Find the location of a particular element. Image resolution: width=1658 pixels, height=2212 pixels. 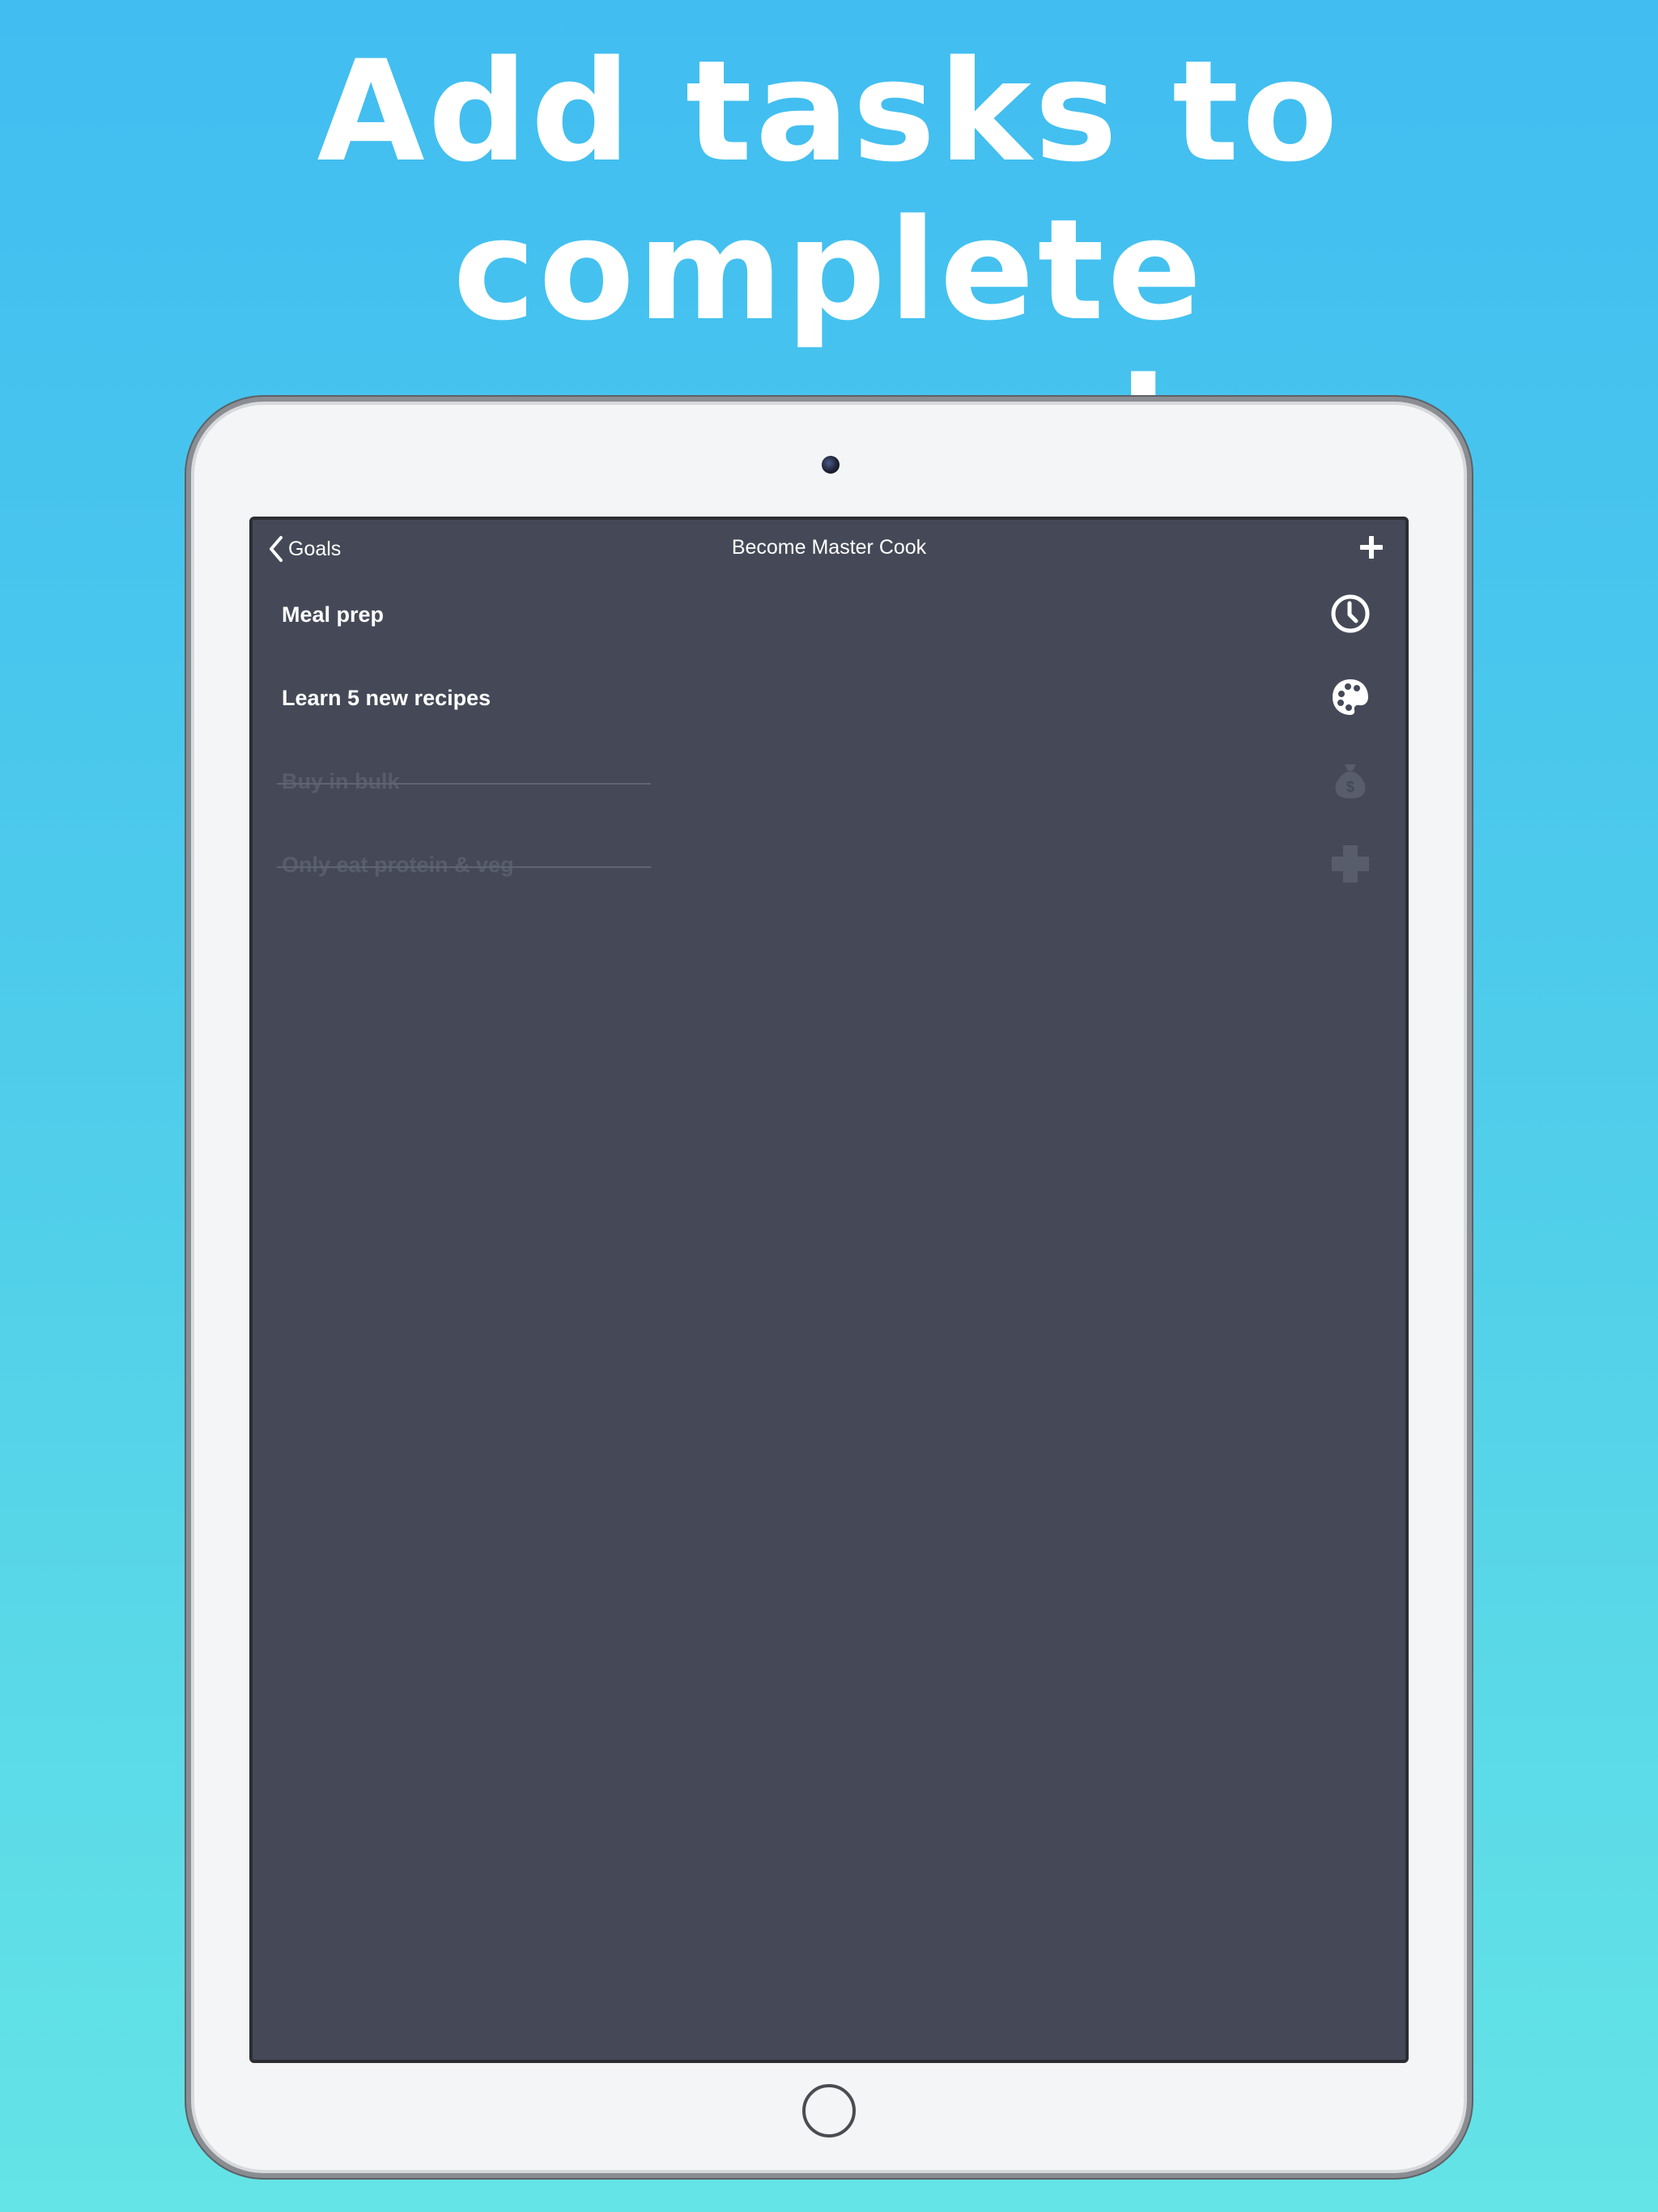

page-title: Become Master Cook is located at coordinates (829, 548).